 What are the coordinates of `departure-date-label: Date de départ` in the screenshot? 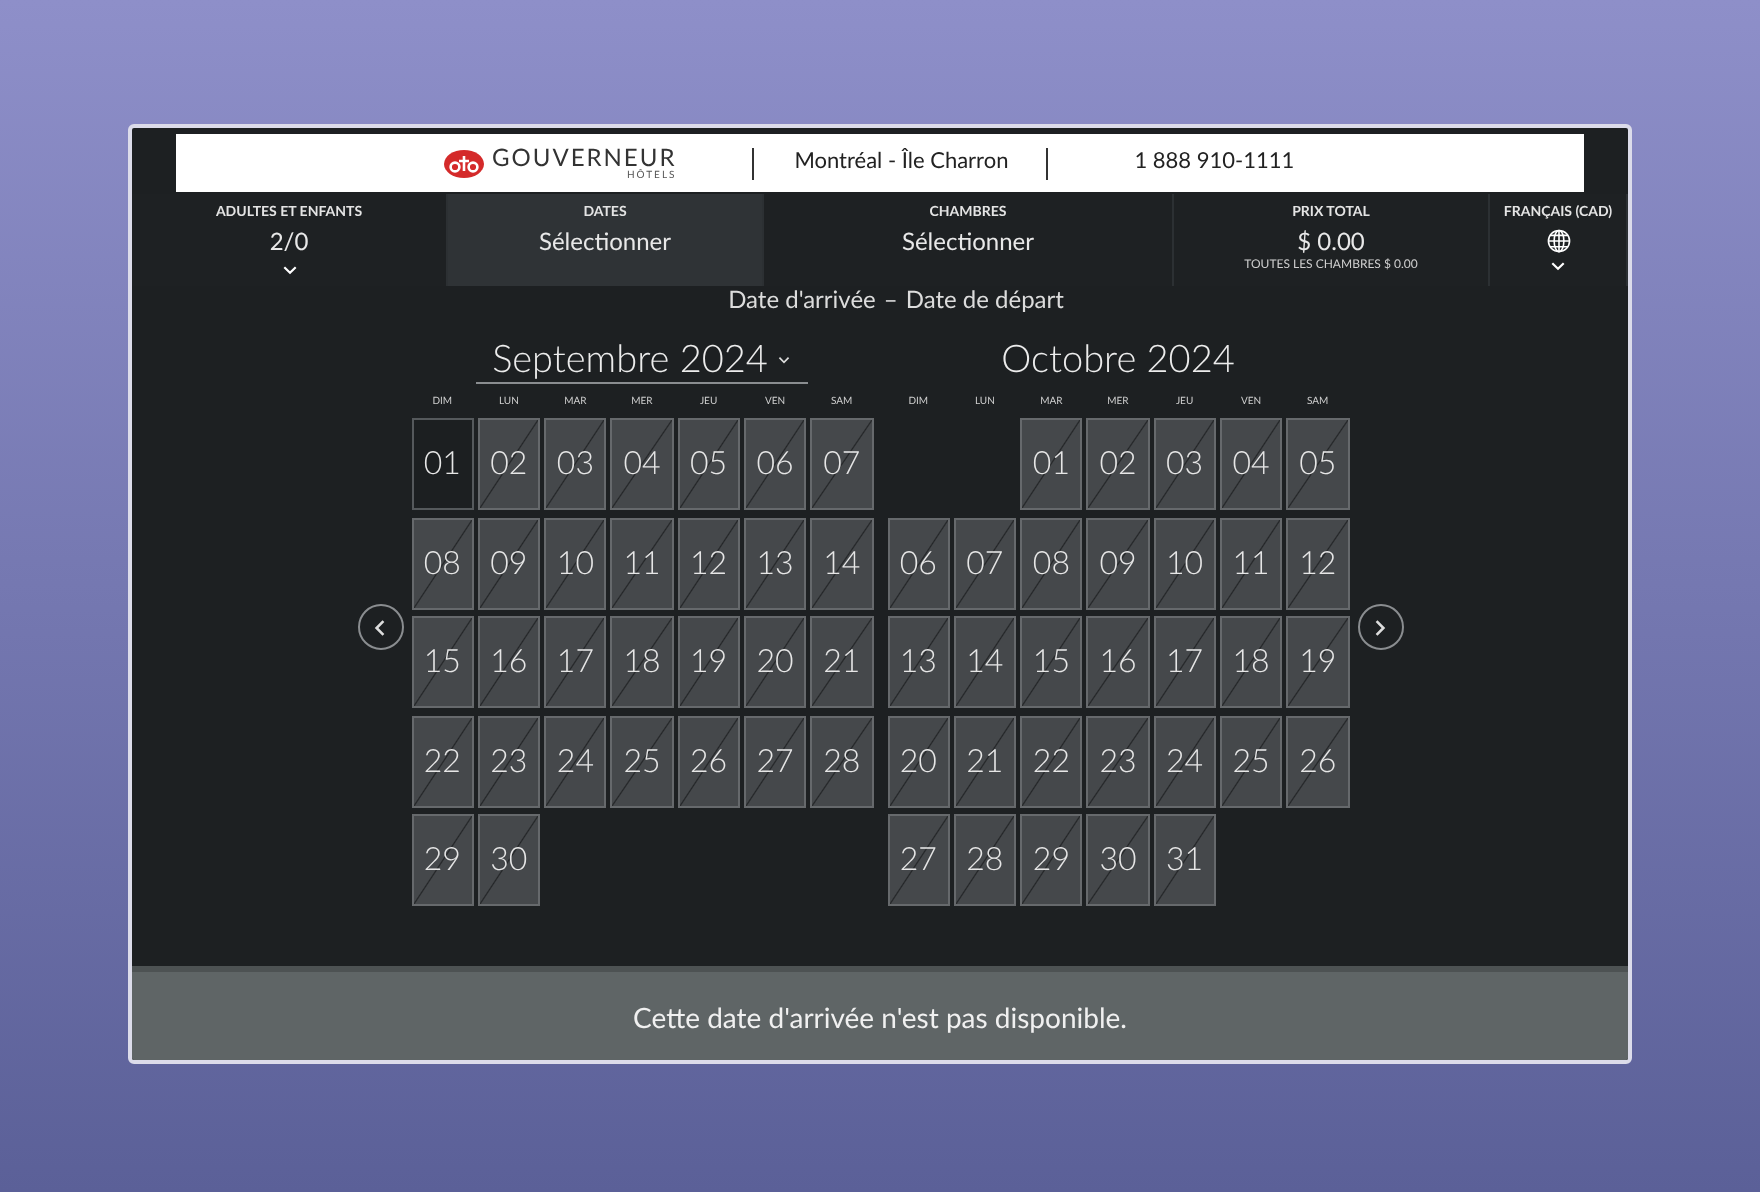 It's located at (984, 299).